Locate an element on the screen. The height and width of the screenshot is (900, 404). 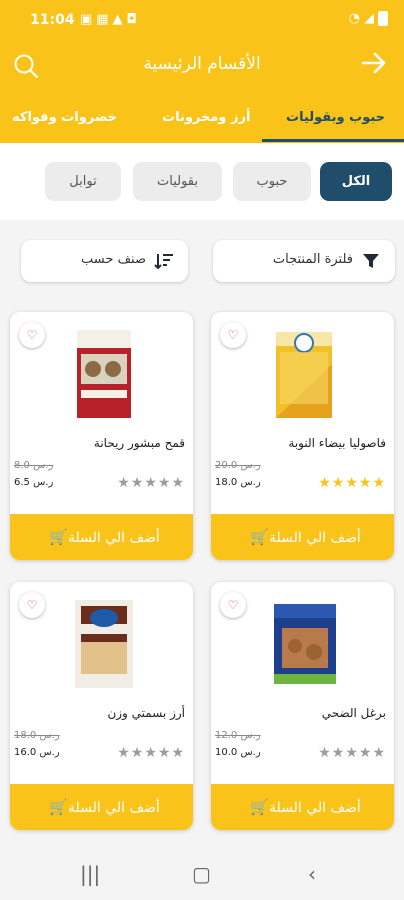
page-title: الأقسام الرئيسية is located at coordinates (202, 64).